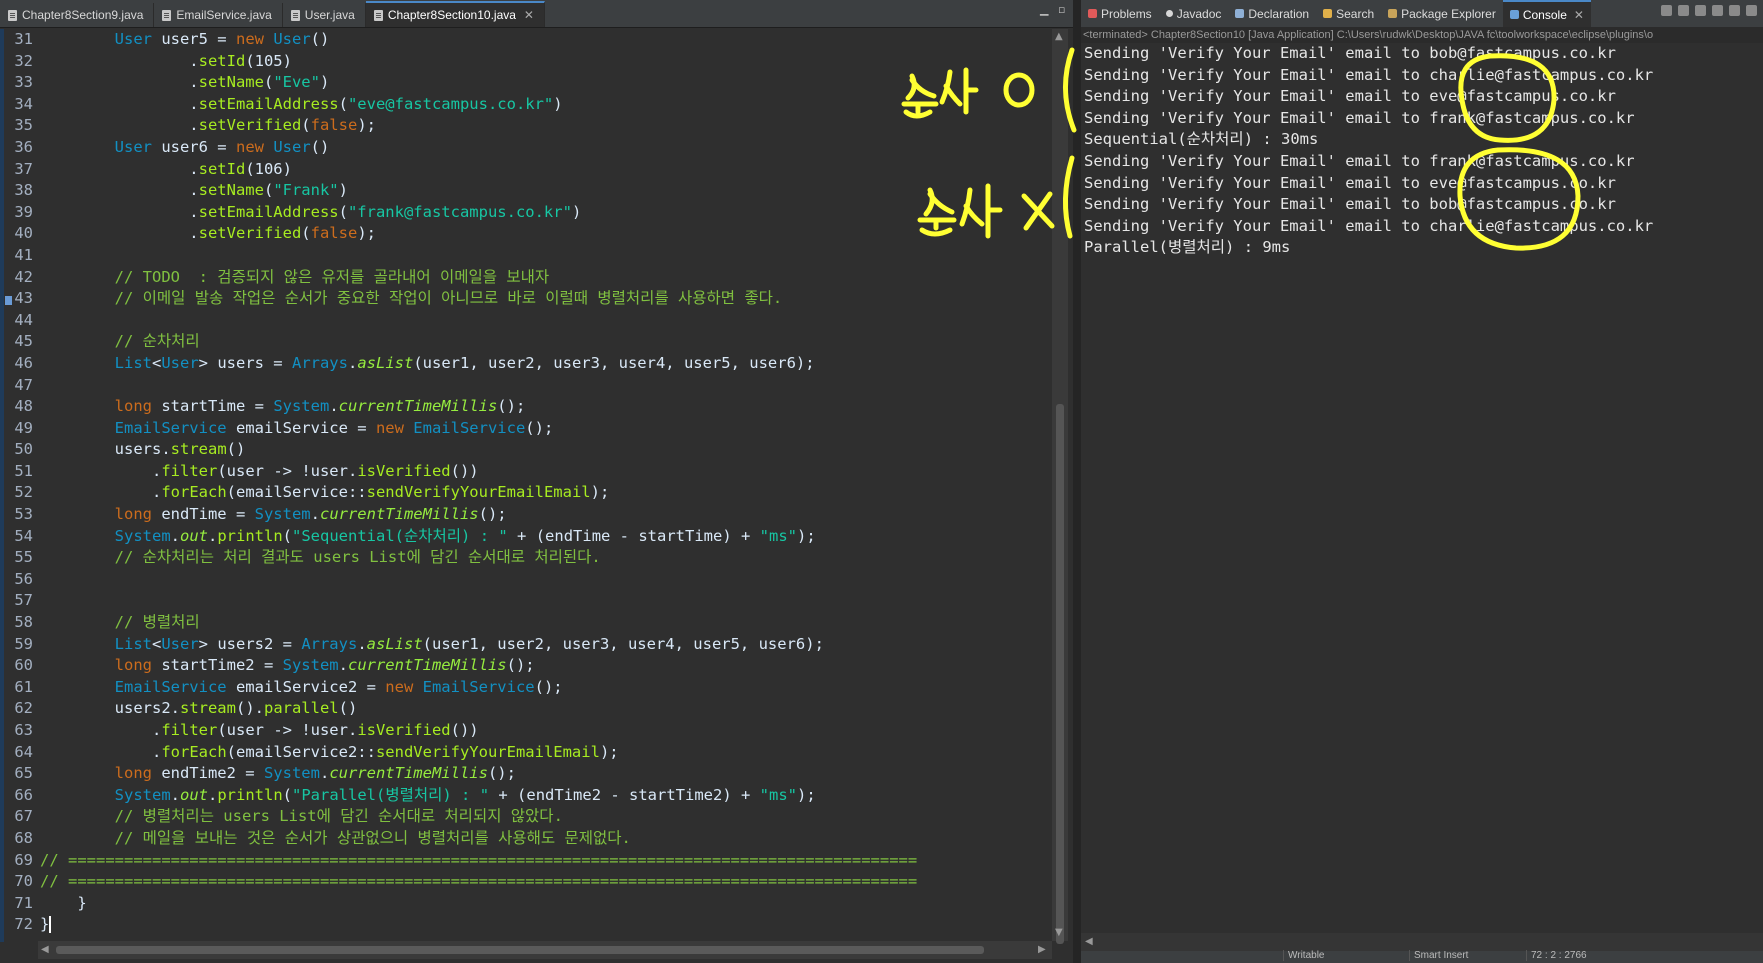  Describe the element at coordinates (526, 278) in the screenshot. I see `code-line: 42 // TODO : 검증되지 않은 유저를 골라내어 이메일을 보내자` at that location.